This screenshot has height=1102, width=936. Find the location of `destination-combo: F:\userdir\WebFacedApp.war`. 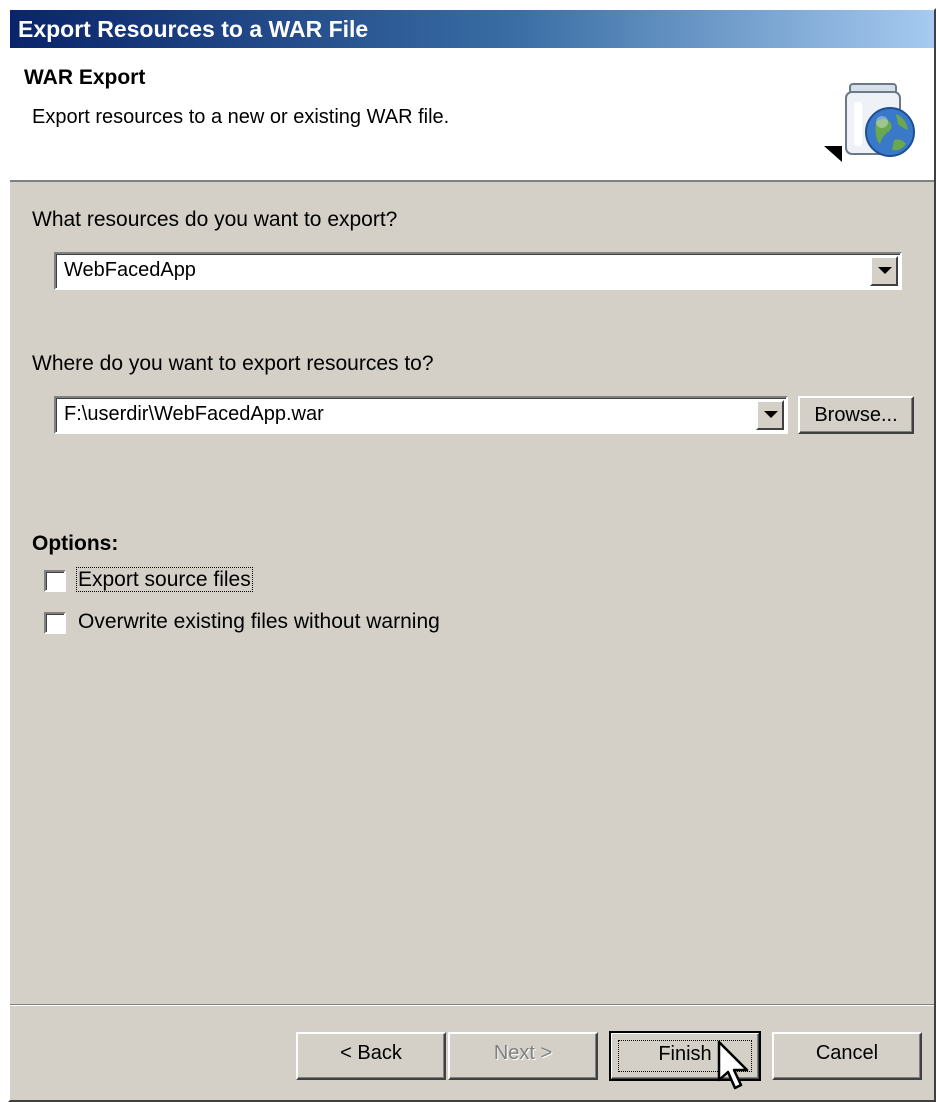

destination-combo: F:\userdir\WebFacedApp.war is located at coordinates (421, 415).